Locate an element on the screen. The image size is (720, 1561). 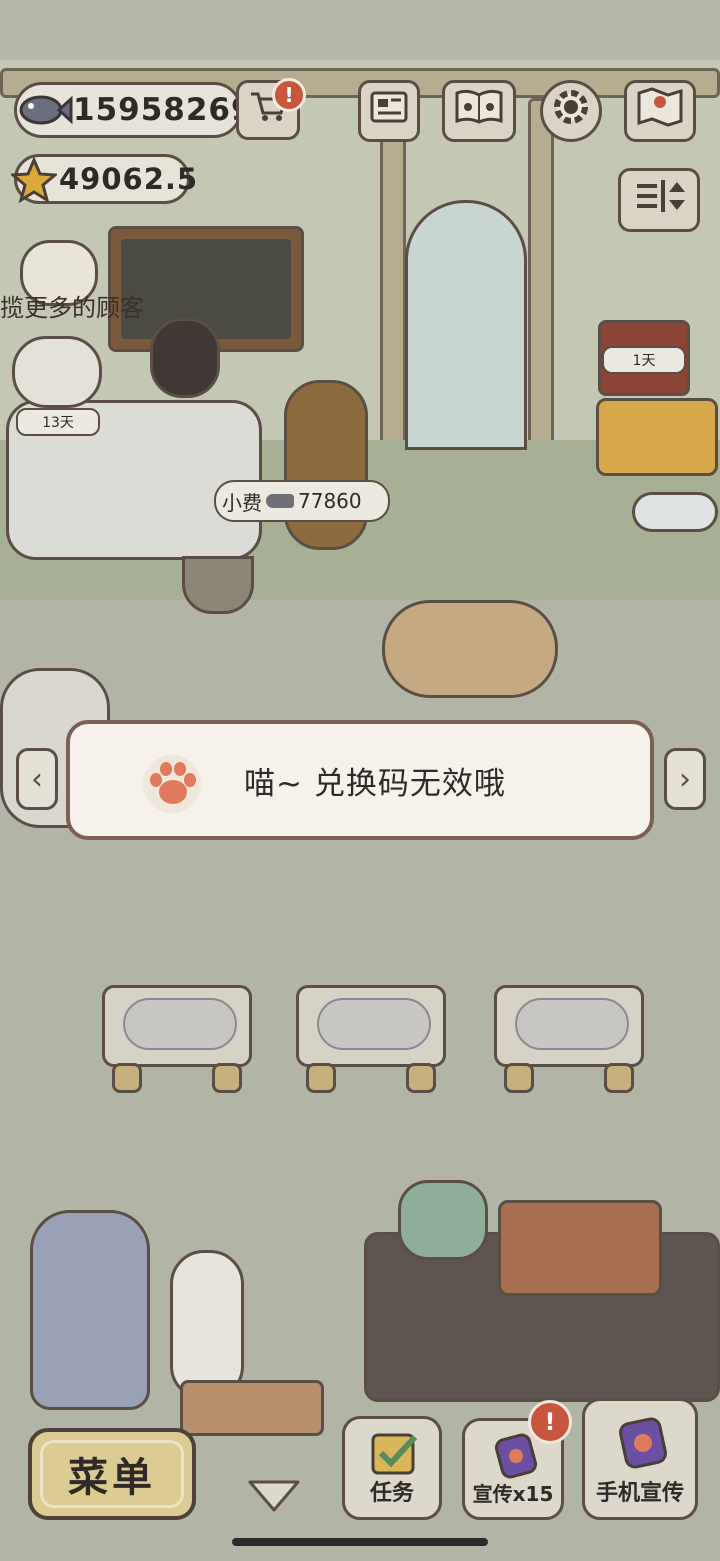
tip-amount: 77860 is located at coordinates (330, 501).